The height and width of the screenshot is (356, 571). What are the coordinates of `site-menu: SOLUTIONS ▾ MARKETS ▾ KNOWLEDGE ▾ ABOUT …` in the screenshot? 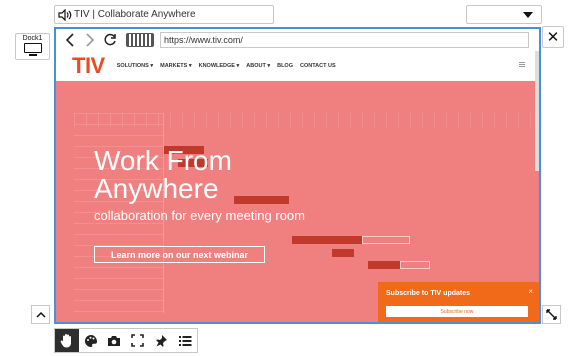 It's located at (226, 66).